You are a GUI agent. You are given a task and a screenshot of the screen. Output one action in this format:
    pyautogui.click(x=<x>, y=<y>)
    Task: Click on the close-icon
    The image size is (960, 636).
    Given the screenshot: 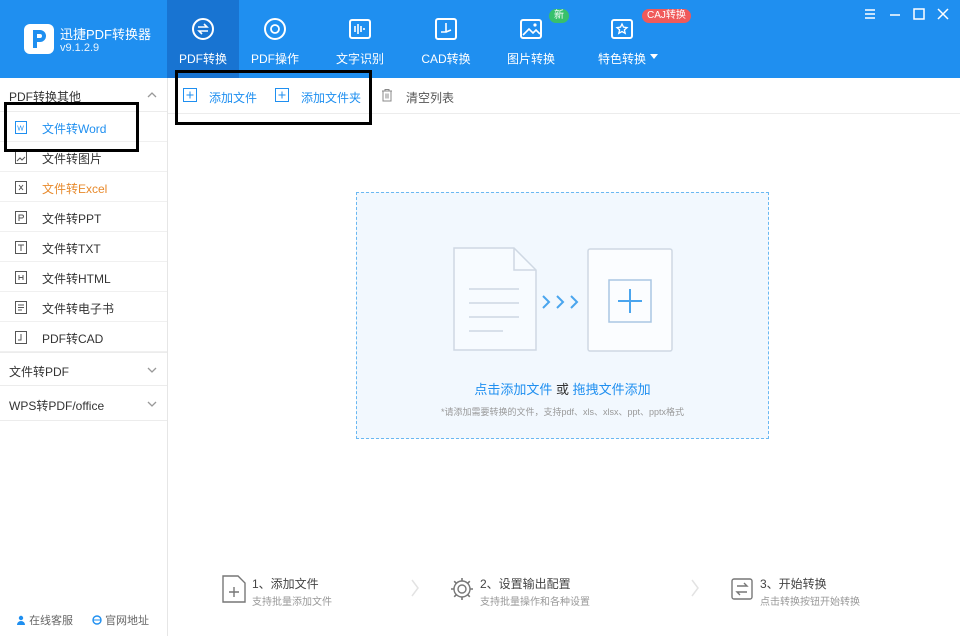 What is the action you would take?
    pyautogui.click(x=943, y=14)
    